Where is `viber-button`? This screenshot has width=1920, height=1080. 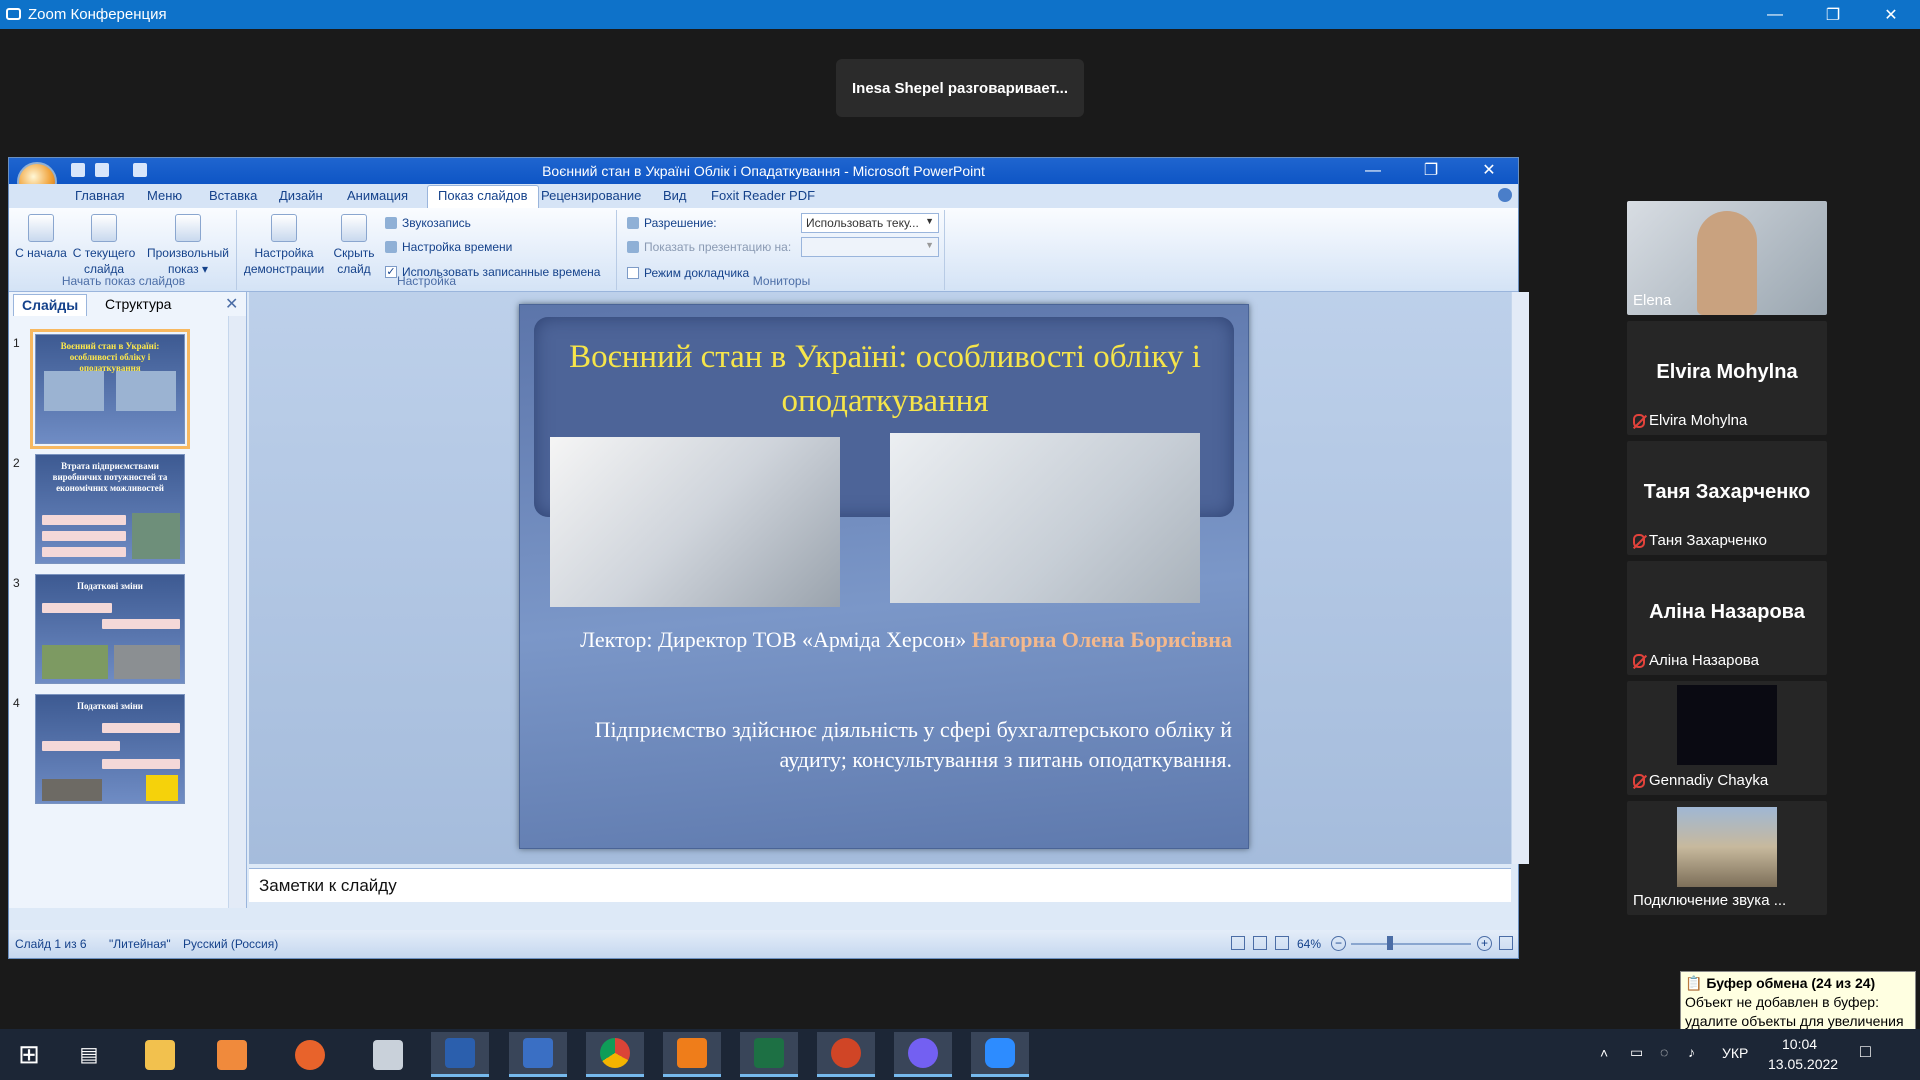
viber-button is located at coordinates (923, 1054).